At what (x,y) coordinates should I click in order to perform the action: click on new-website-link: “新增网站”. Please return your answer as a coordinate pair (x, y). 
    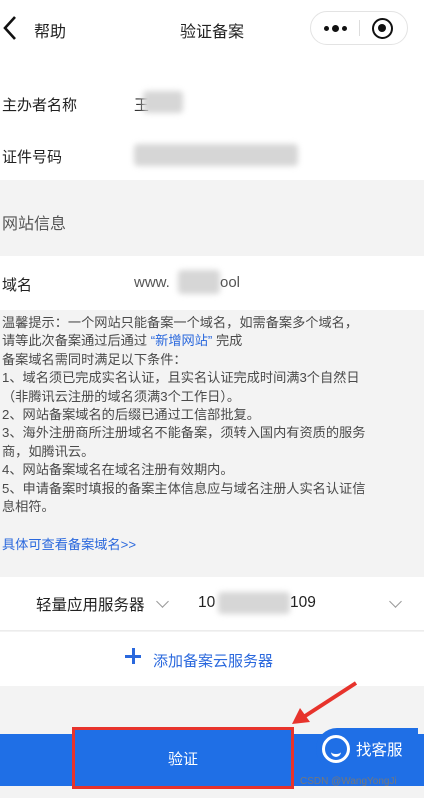
    Looking at the image, I should click on (182, 340).